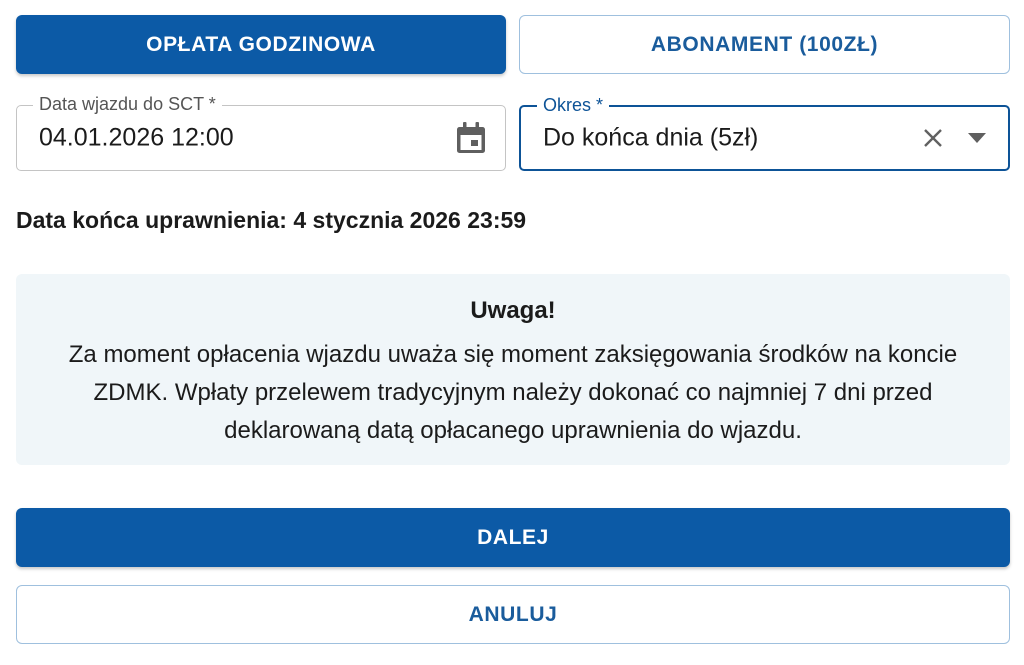  I want to click on cancel-button: ANULUJ, so click(513, 614).